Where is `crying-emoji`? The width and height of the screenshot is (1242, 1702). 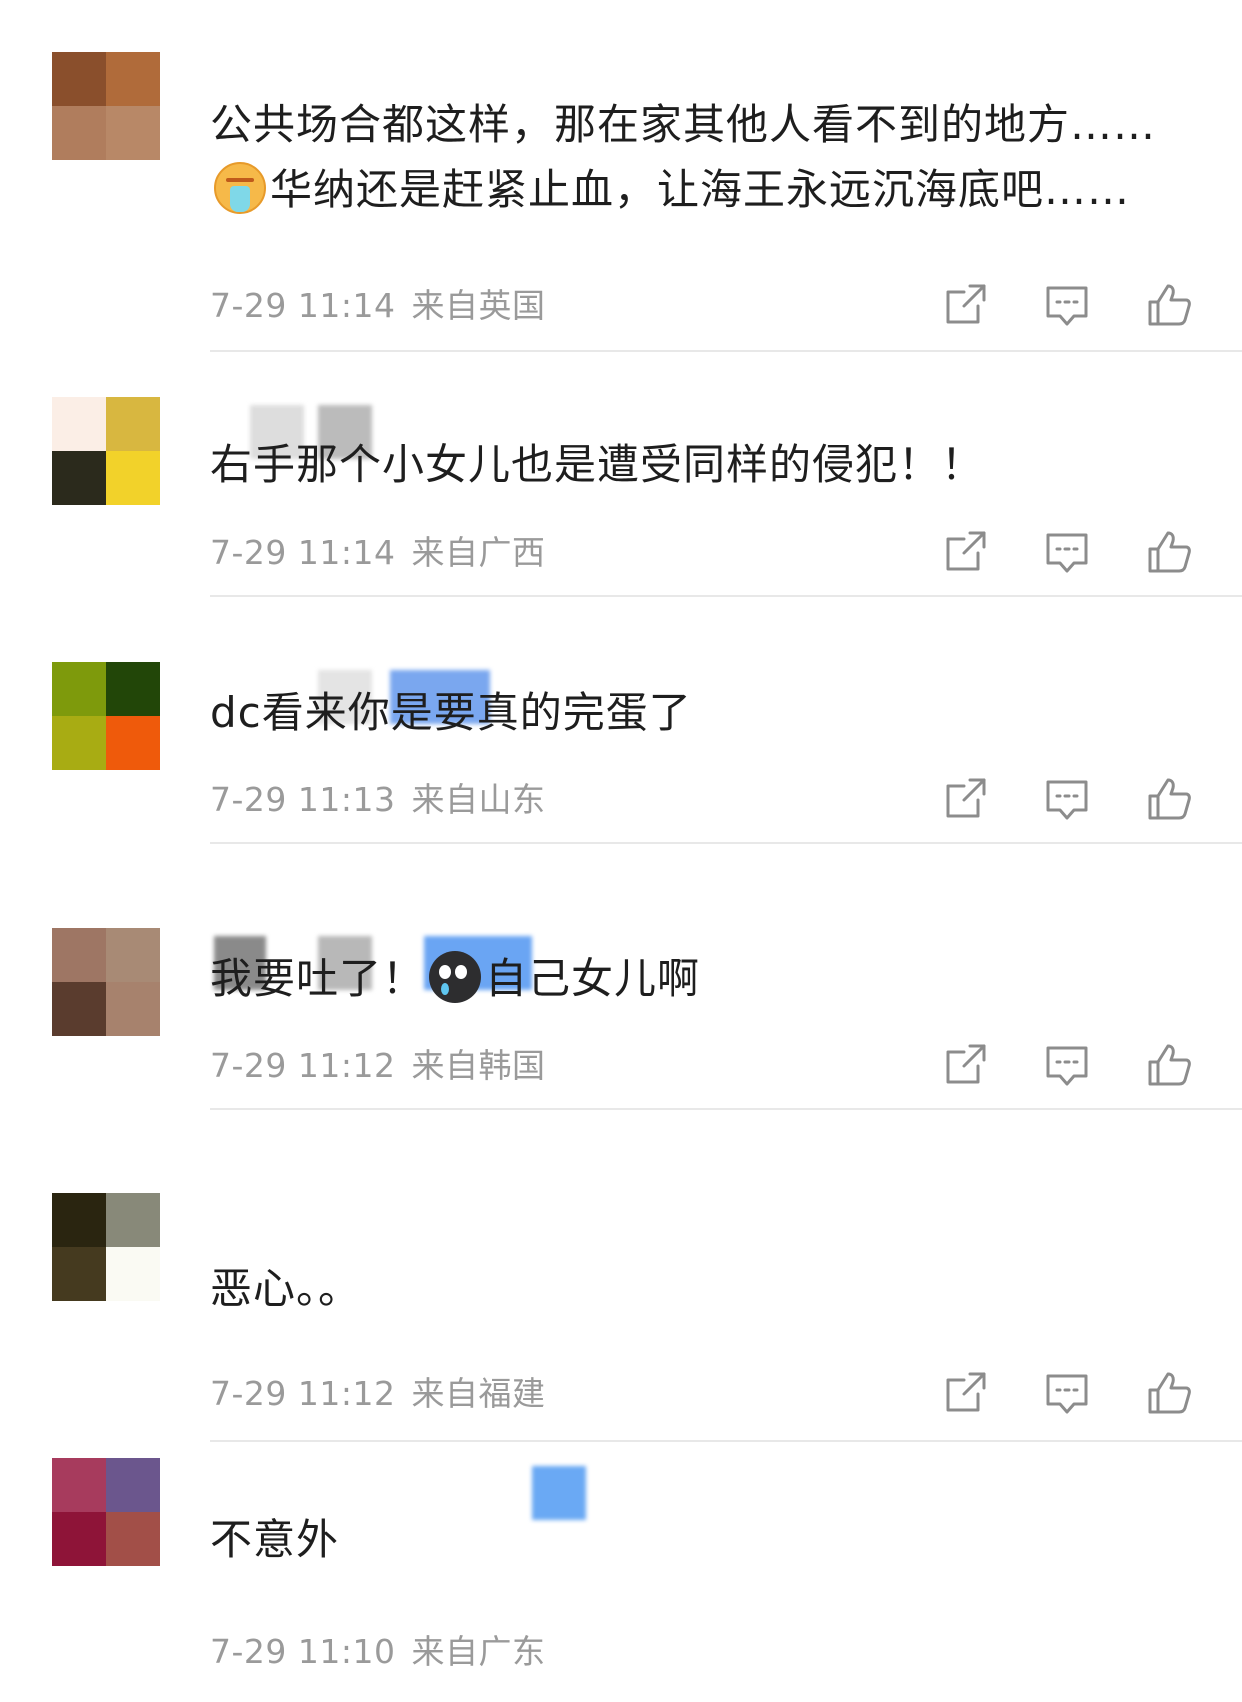
crying-emoji is located at coordinates (455, 977).